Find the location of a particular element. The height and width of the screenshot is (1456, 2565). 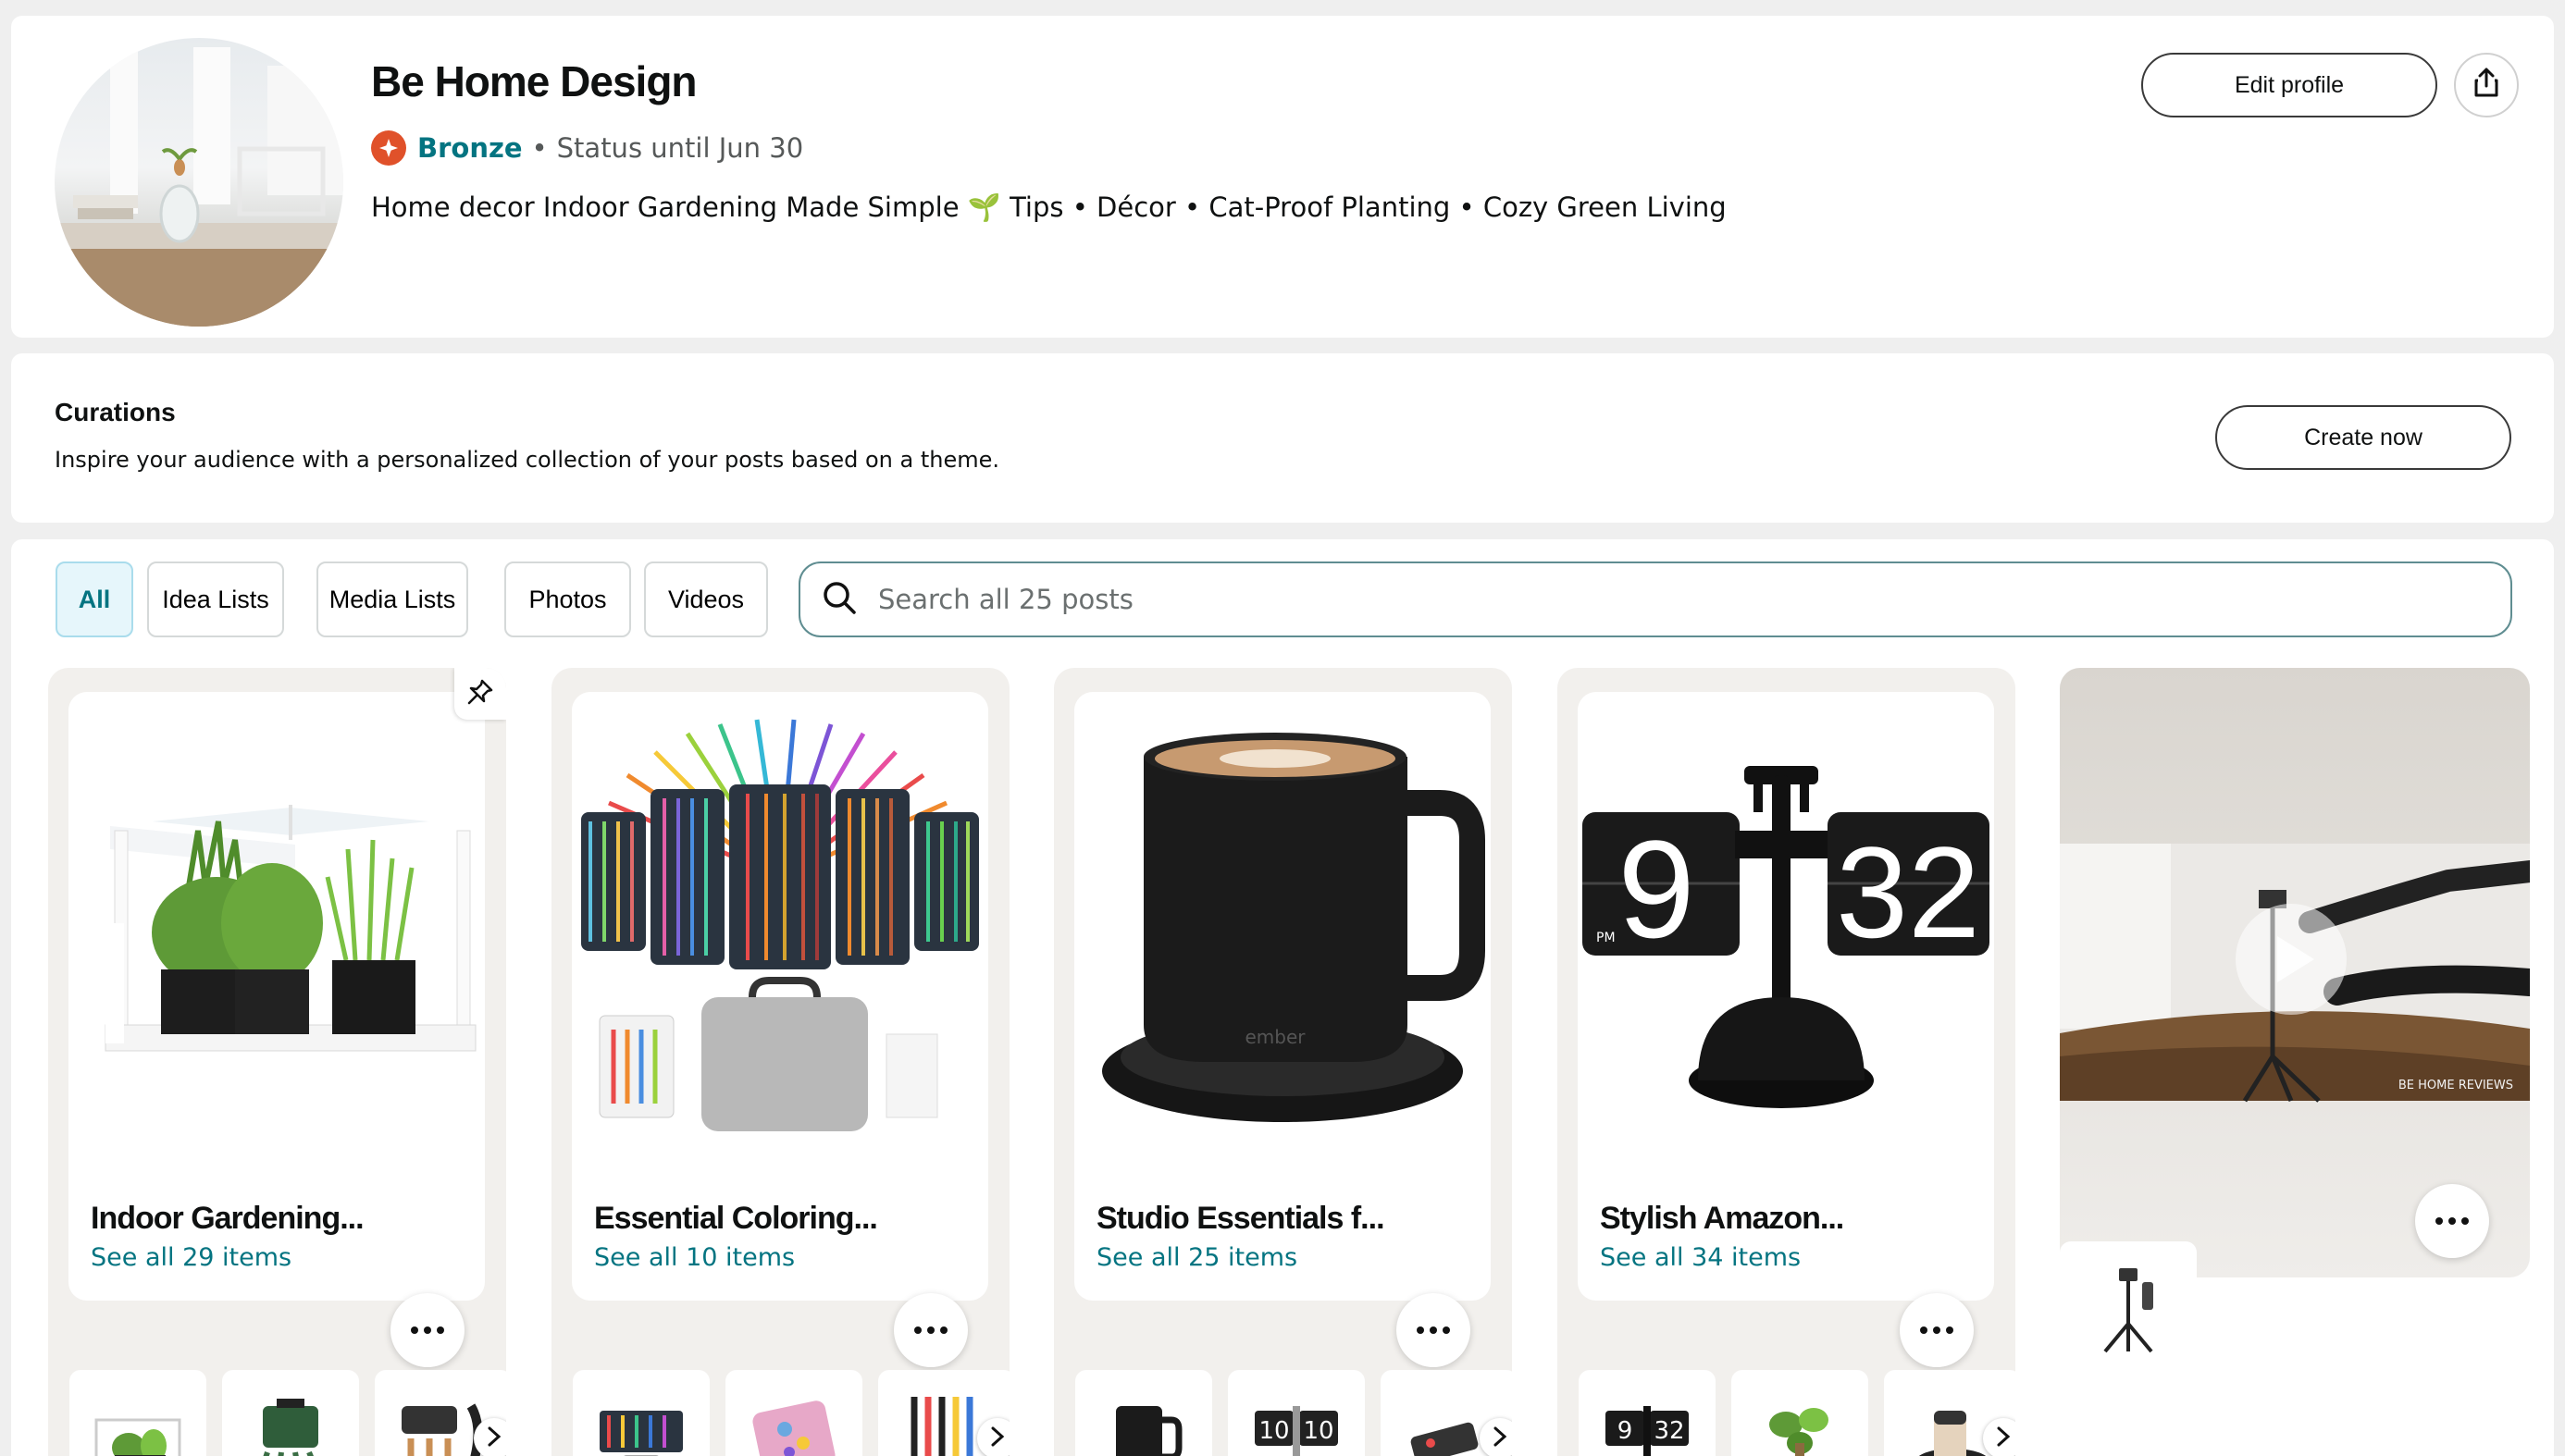

share-button is located at coordinates (2486, 85).